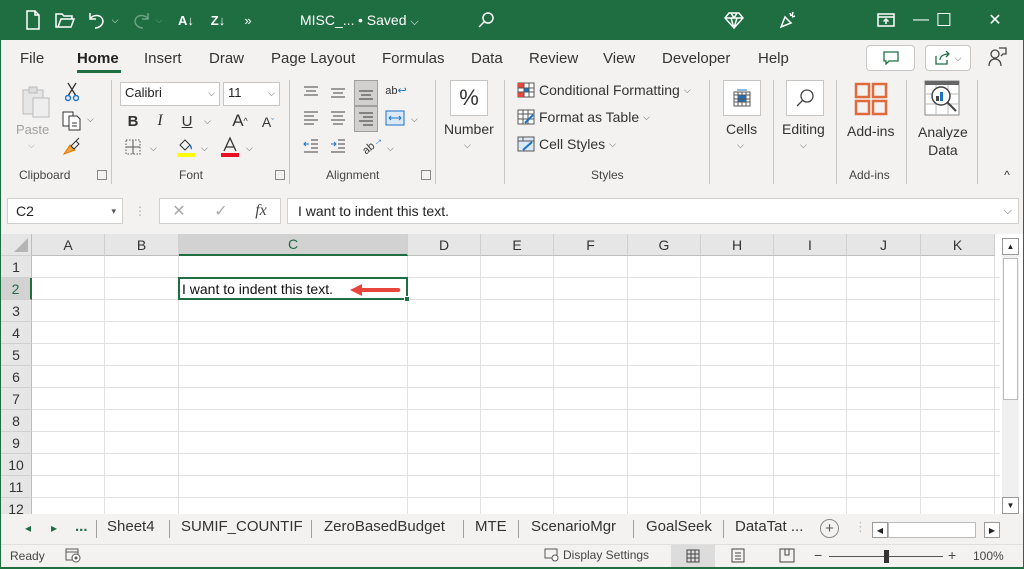 The height and width of the screenshot is (569, 1024). What do you see at coordinates (886, 20) in the screenshot?
I see `ribbon-display-icon` at bounding box center [886, 20].